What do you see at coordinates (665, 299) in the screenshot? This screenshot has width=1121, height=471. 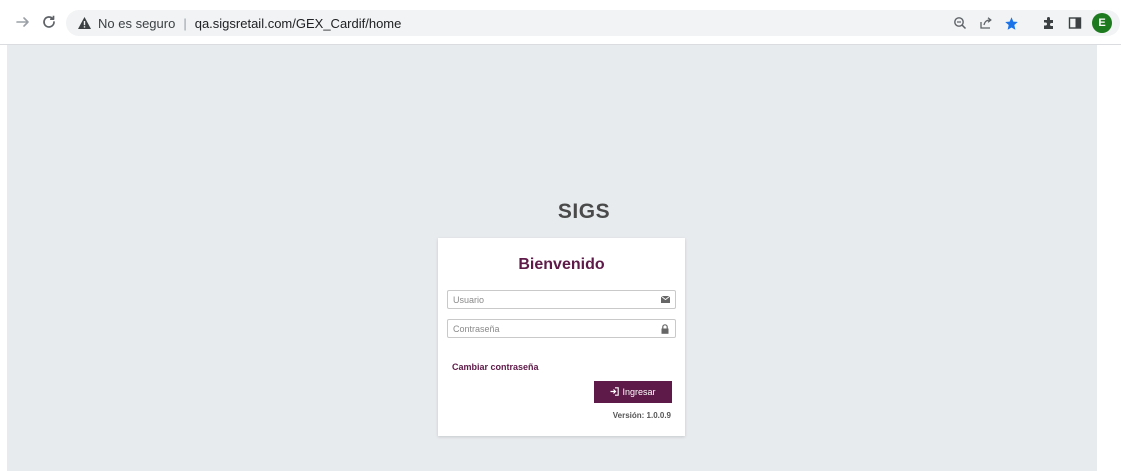 I see `envelope-icon` at bounding box center [665, 299].